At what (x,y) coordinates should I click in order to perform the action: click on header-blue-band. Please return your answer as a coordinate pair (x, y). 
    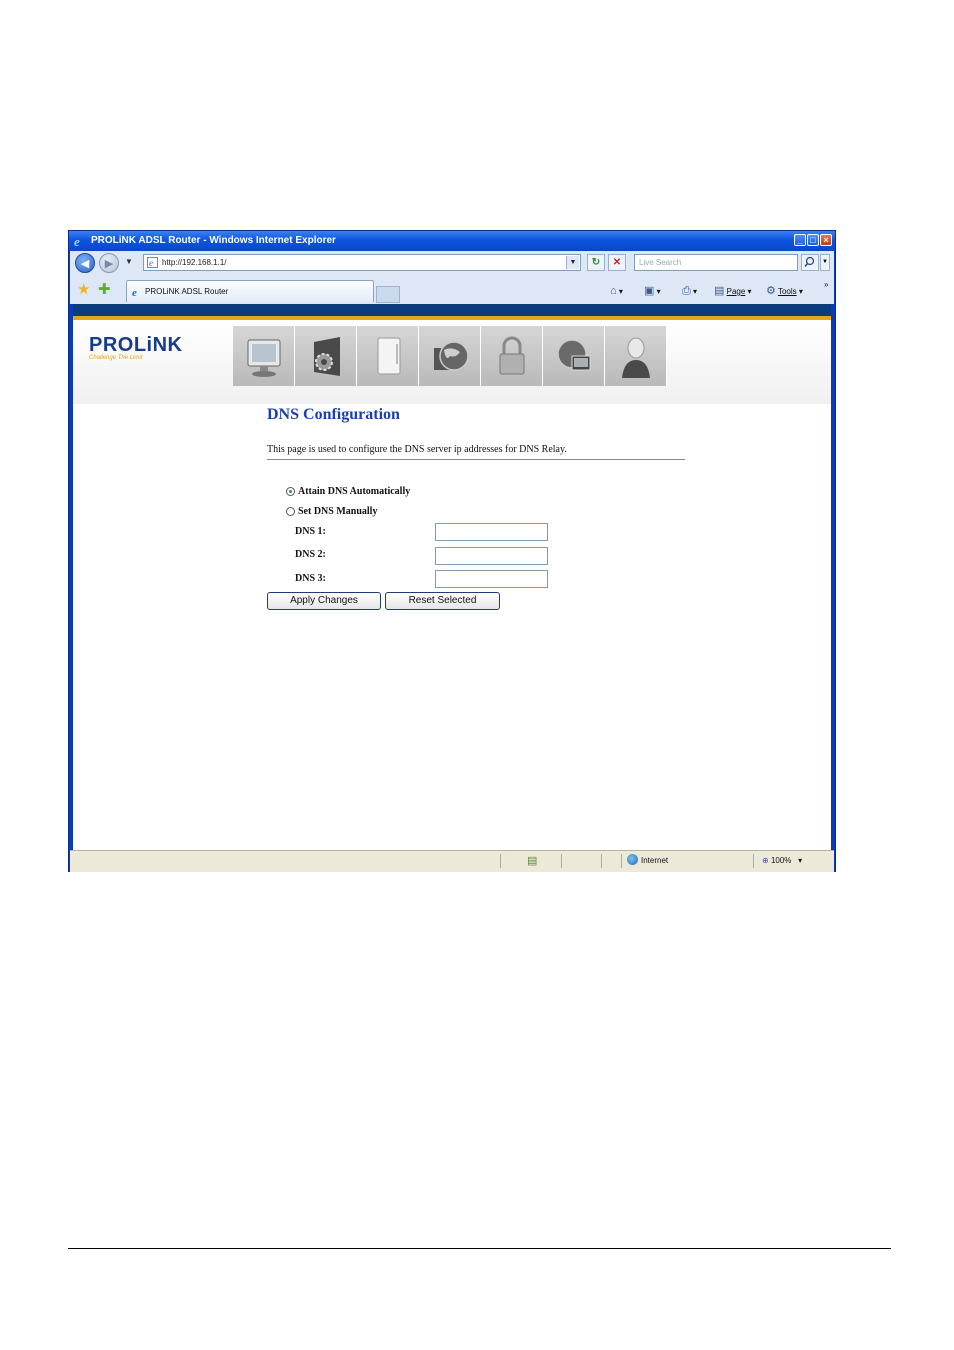
    Looking at the image, I should click on (452, 310).